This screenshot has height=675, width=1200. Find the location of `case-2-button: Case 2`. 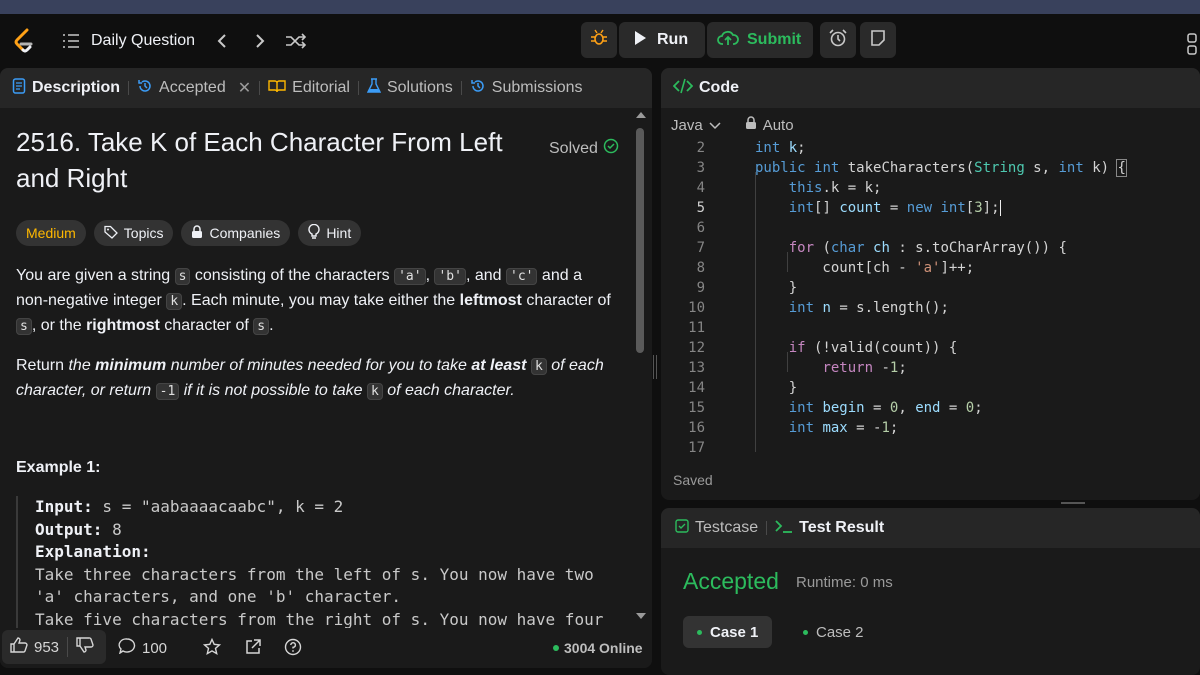

case-2-button: Case 2 is located at coordinates (833, 632).